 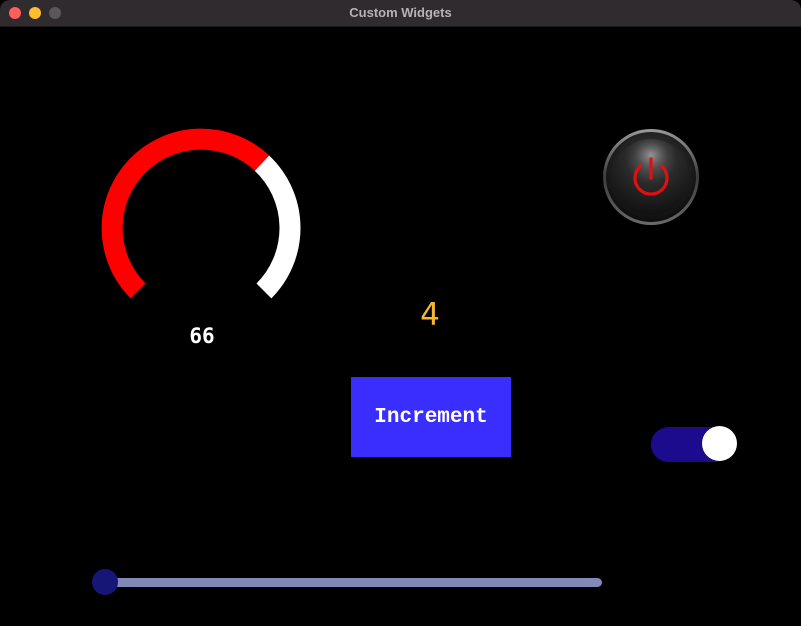 I want to click on increment-button: Increment, so click(x=431, y=417).